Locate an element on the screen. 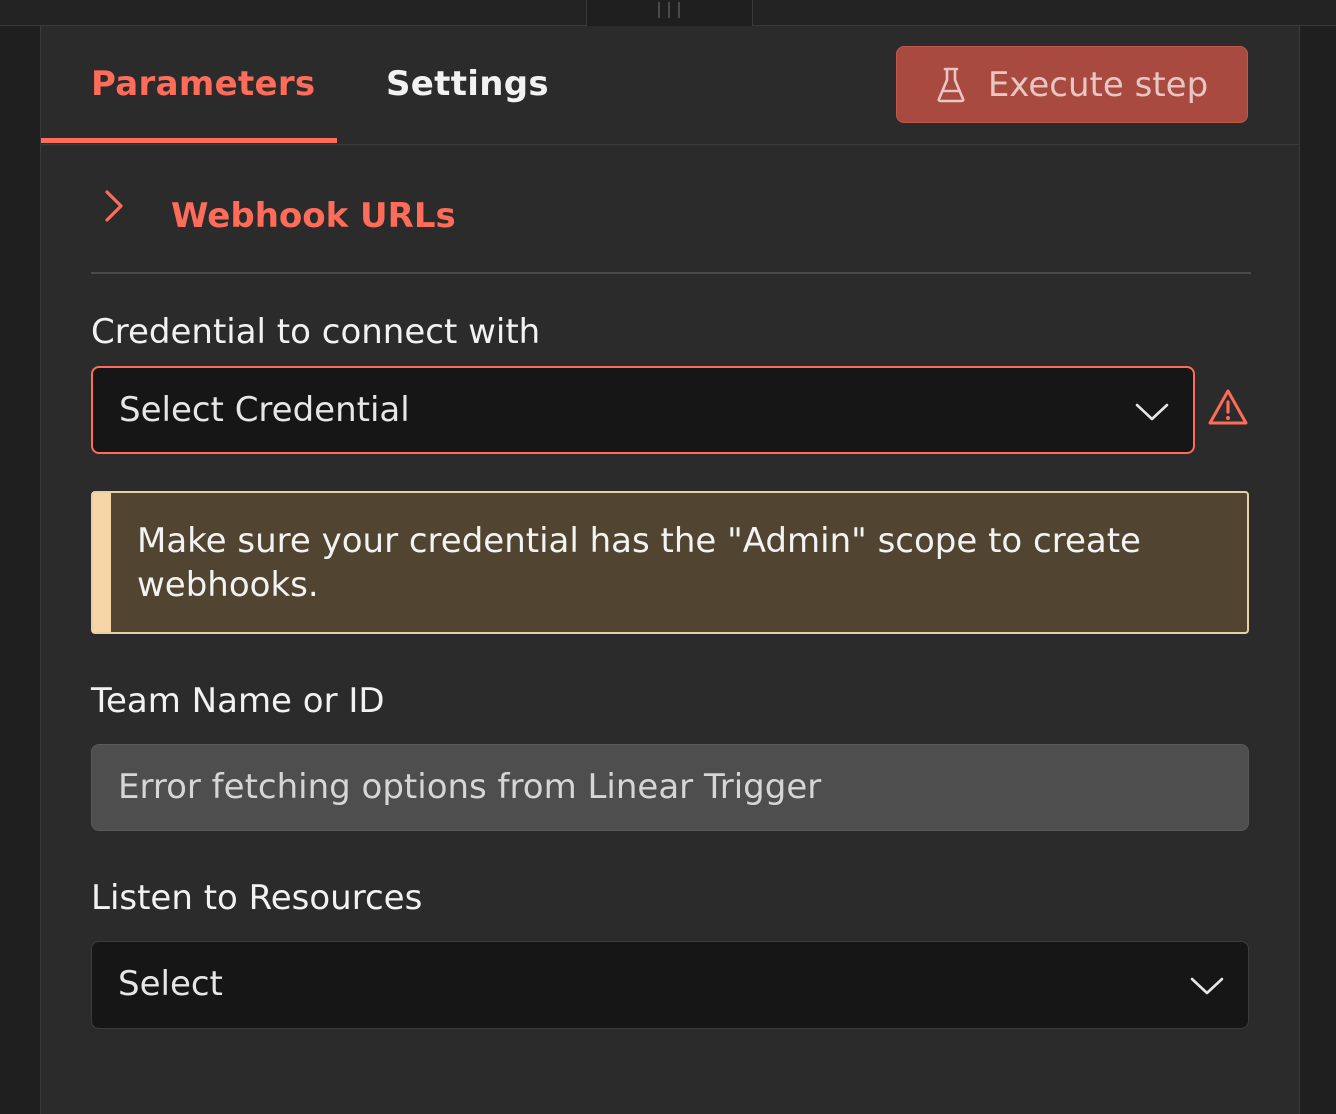  resources-select-value: Select is located at coordinates (170, 984).